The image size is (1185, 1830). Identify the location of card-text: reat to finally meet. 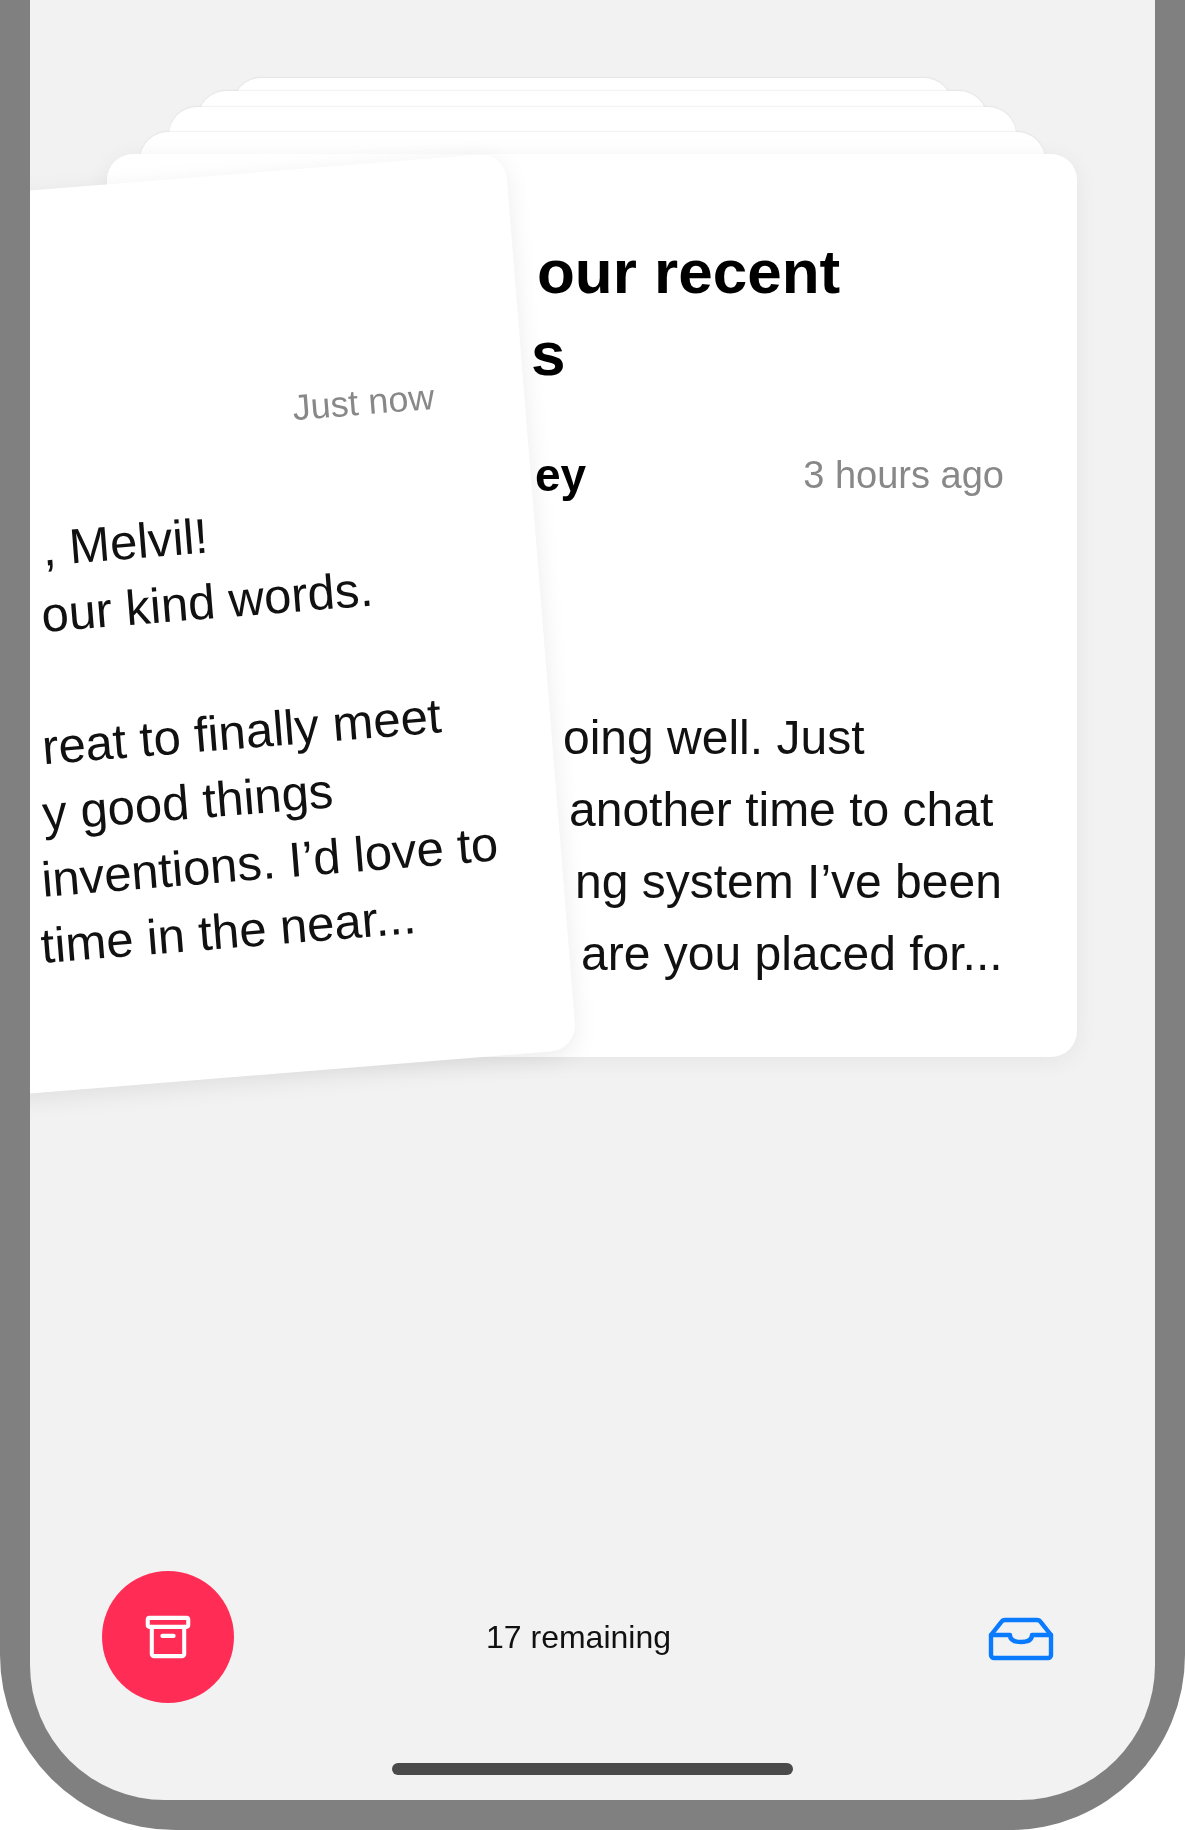
(241, 732).